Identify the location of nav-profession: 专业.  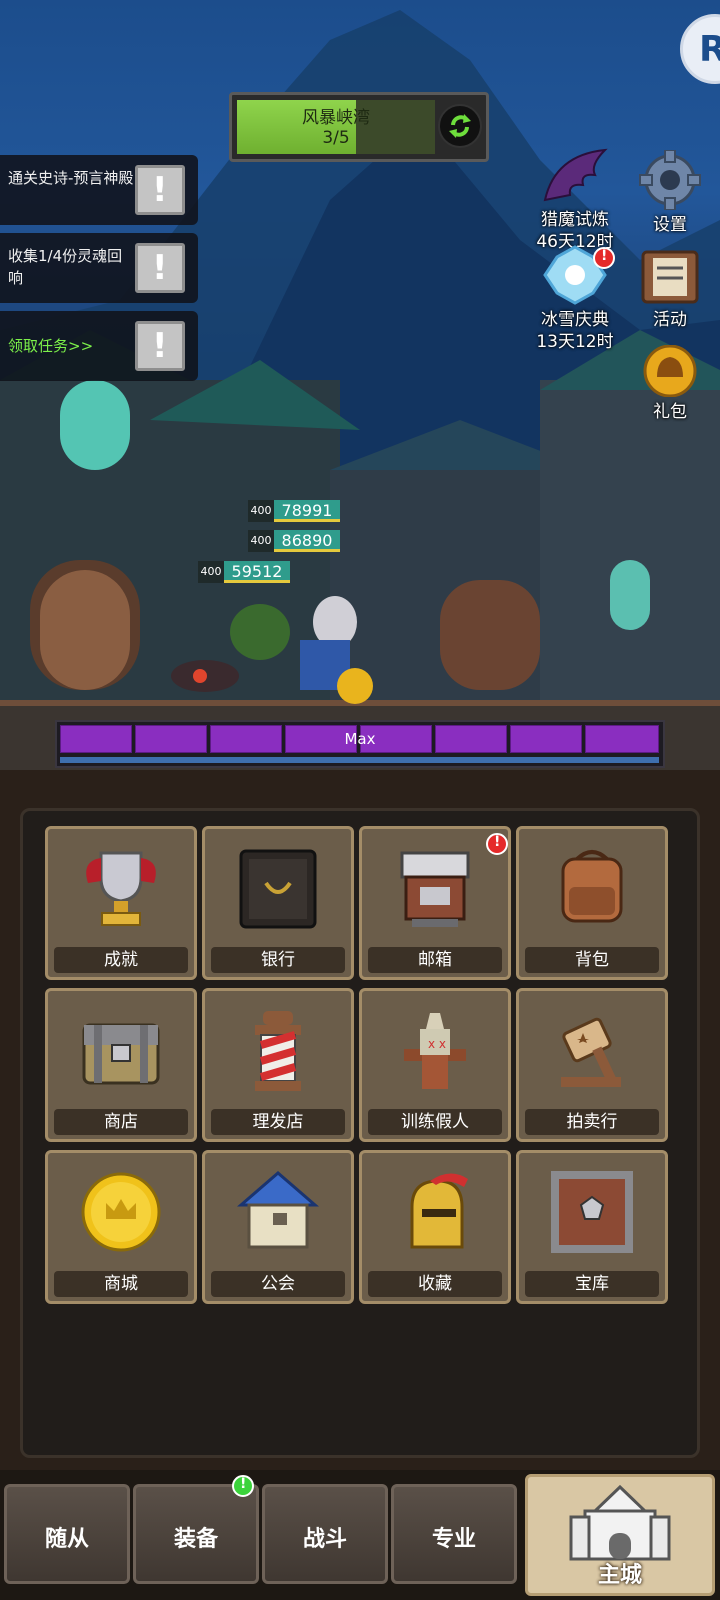
(454, 1534).